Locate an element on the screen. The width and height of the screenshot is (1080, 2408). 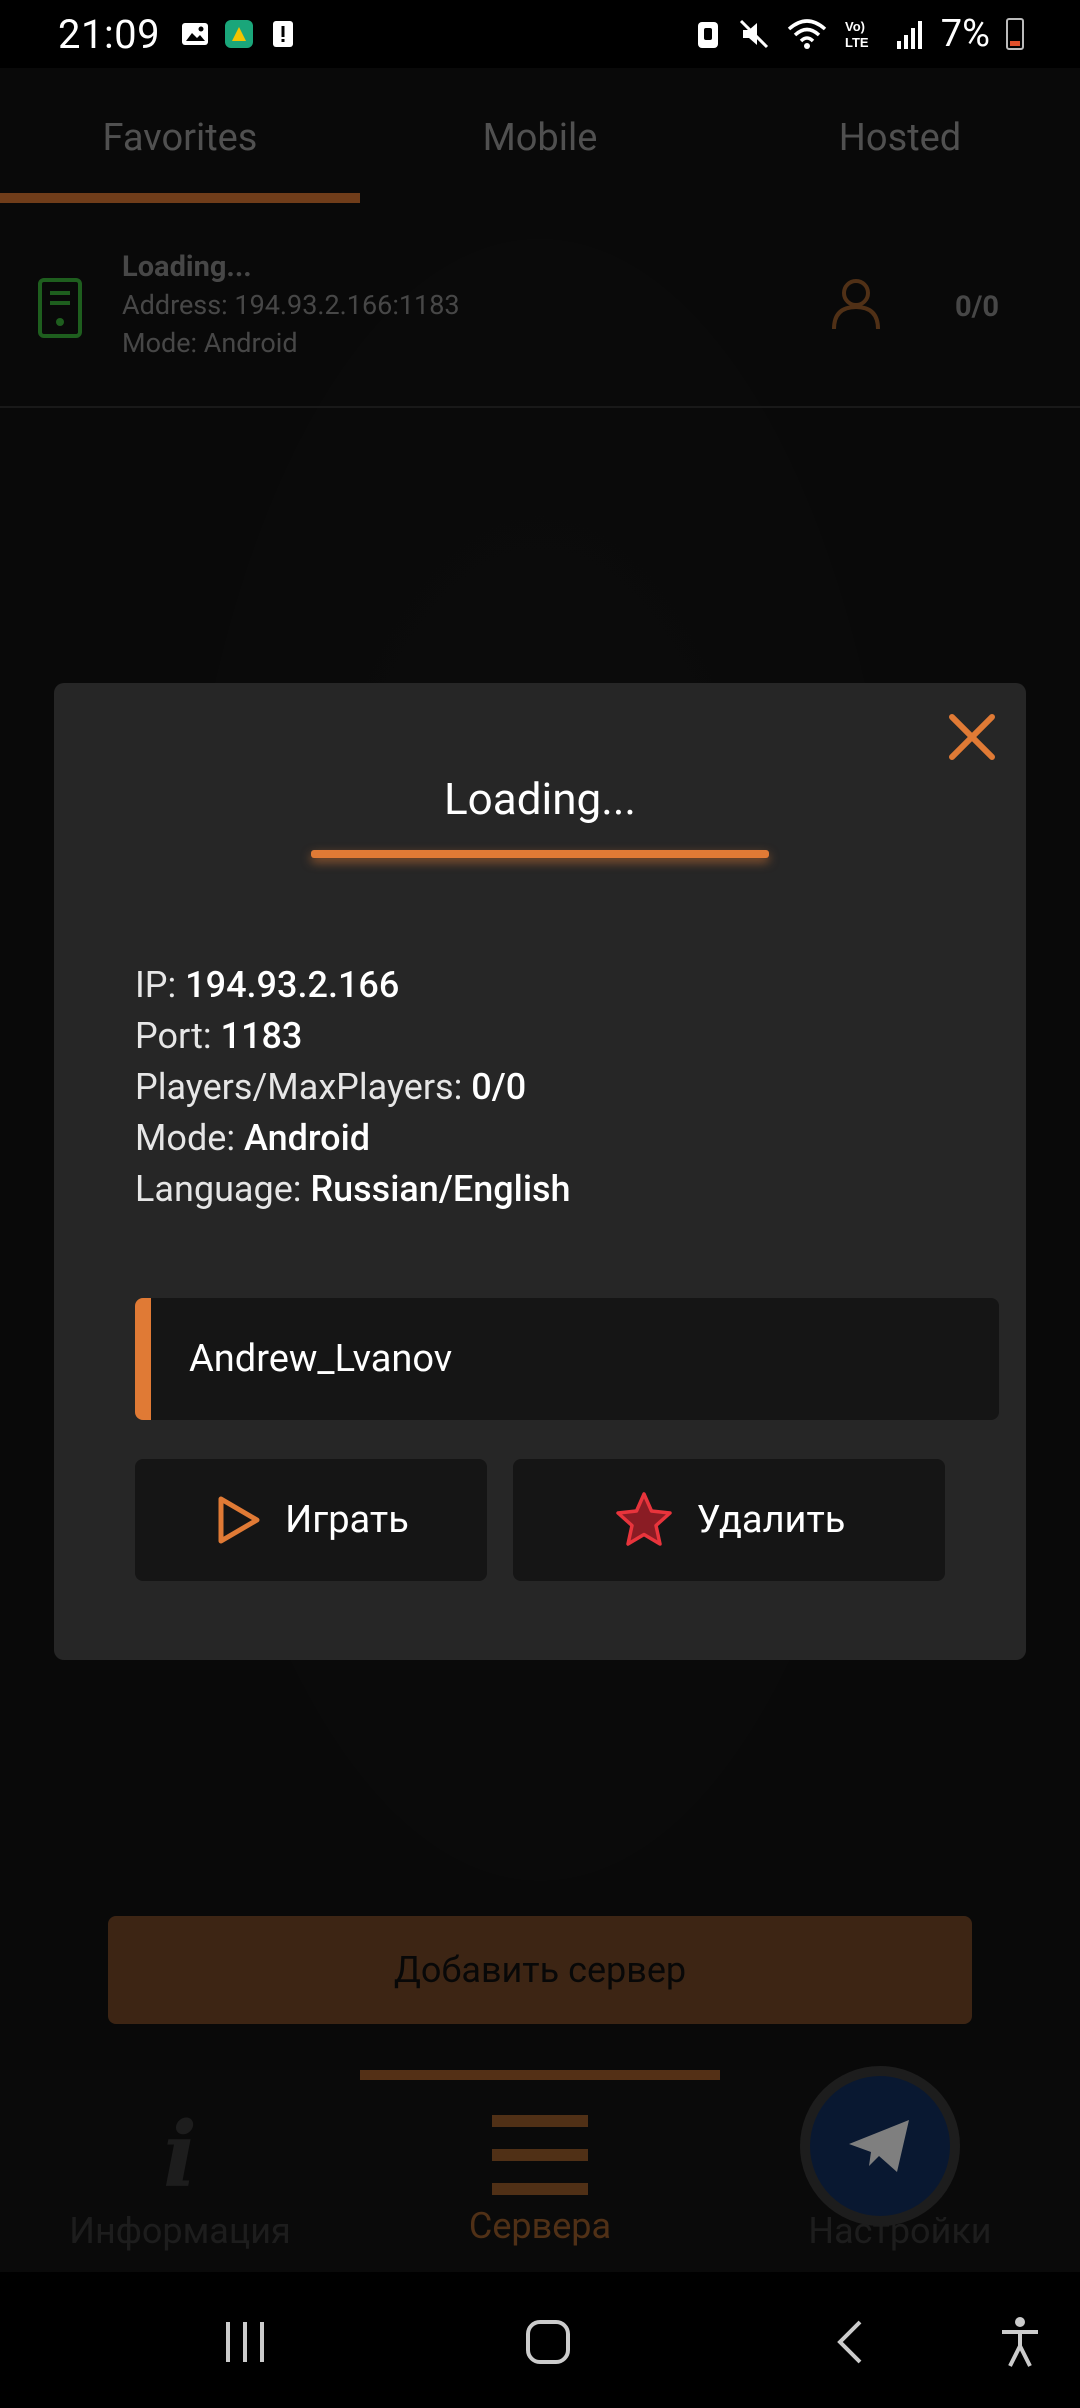
recents-button is located at coordinates (245, 2342).